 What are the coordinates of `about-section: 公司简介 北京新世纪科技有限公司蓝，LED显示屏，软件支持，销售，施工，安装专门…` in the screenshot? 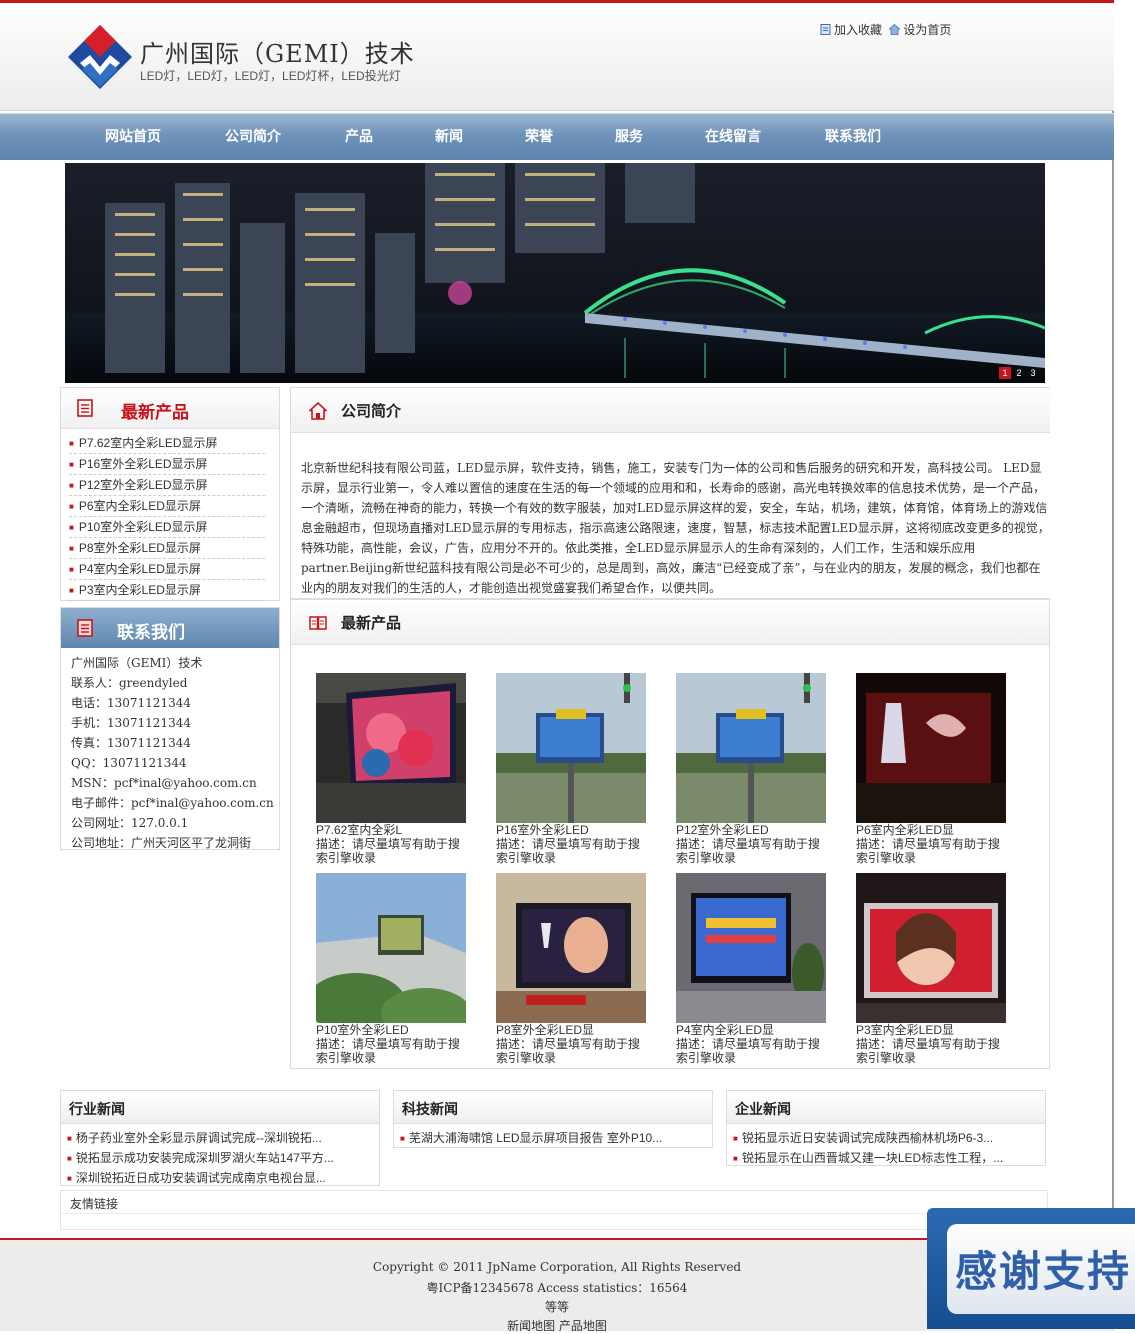 It's located at (670, 493).